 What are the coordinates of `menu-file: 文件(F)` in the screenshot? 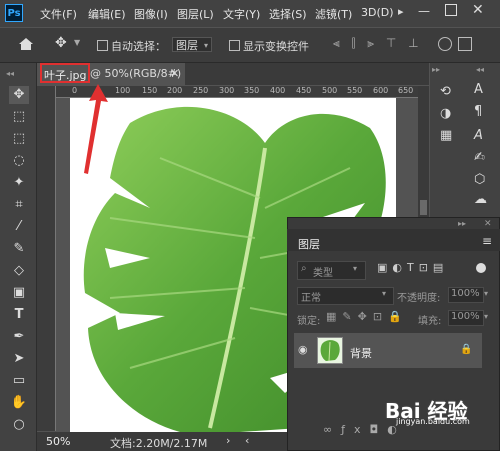 It's located at (58, 14).